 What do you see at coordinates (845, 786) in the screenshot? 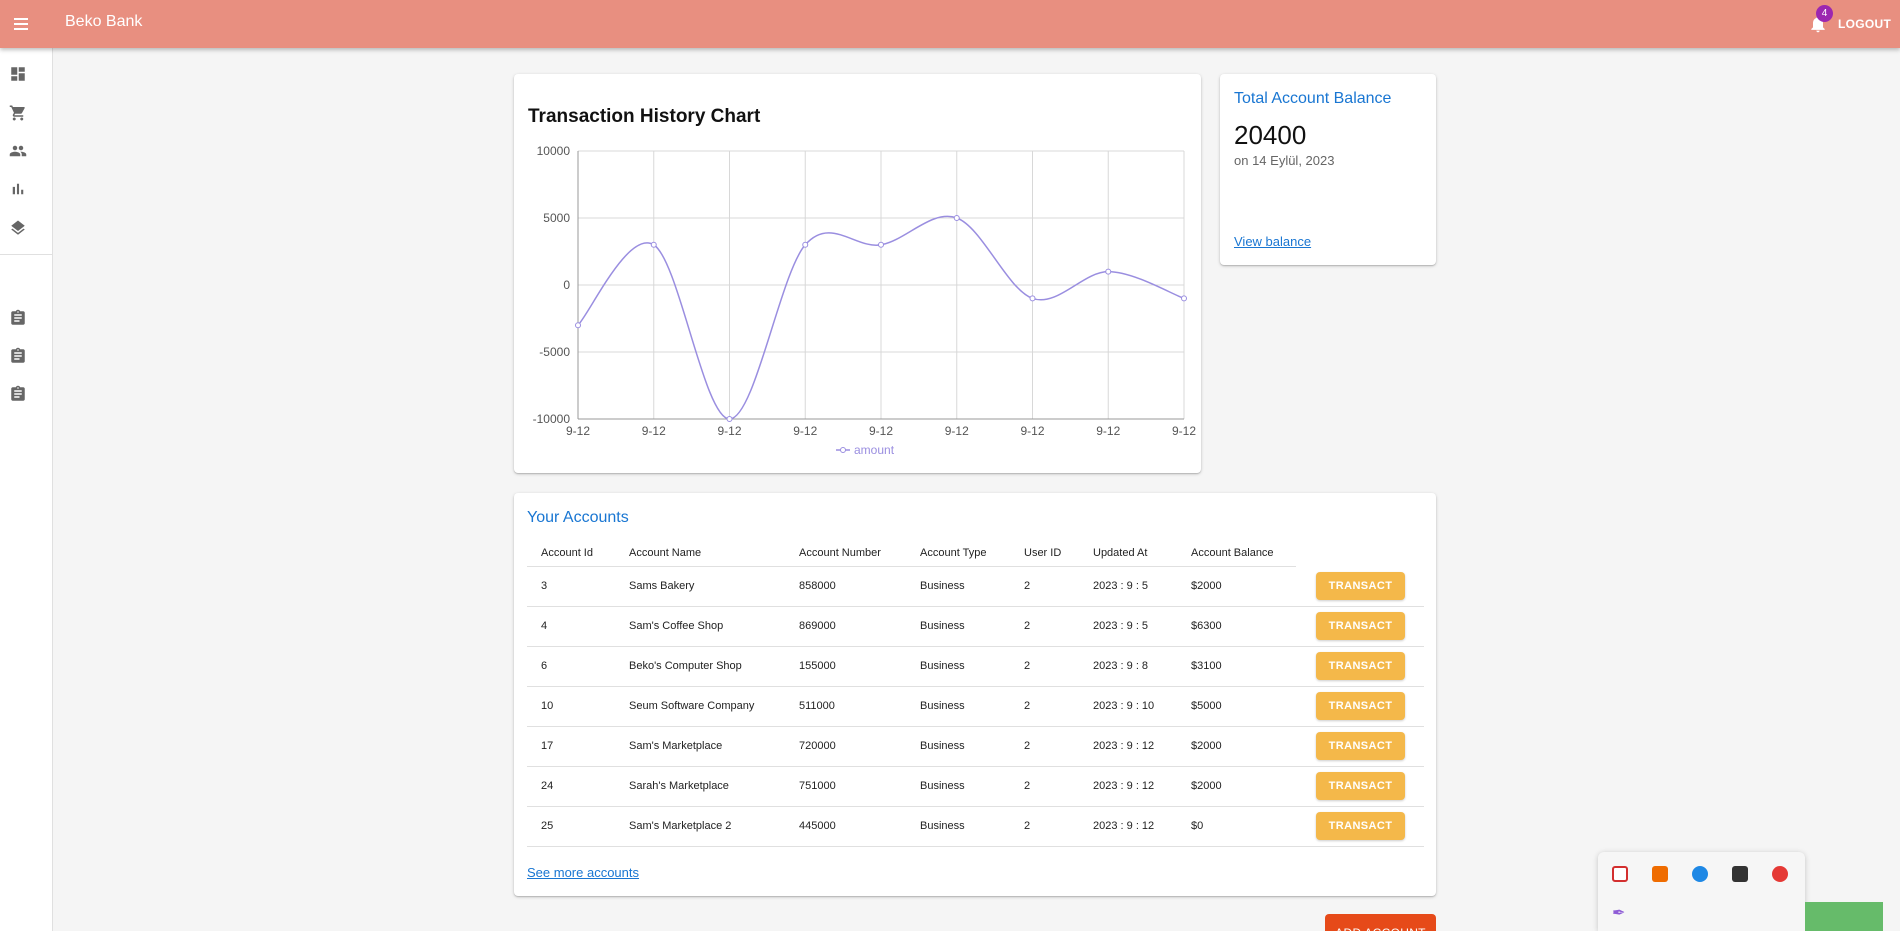
I see `account-number: 751000` at bounding box center [845, 786].